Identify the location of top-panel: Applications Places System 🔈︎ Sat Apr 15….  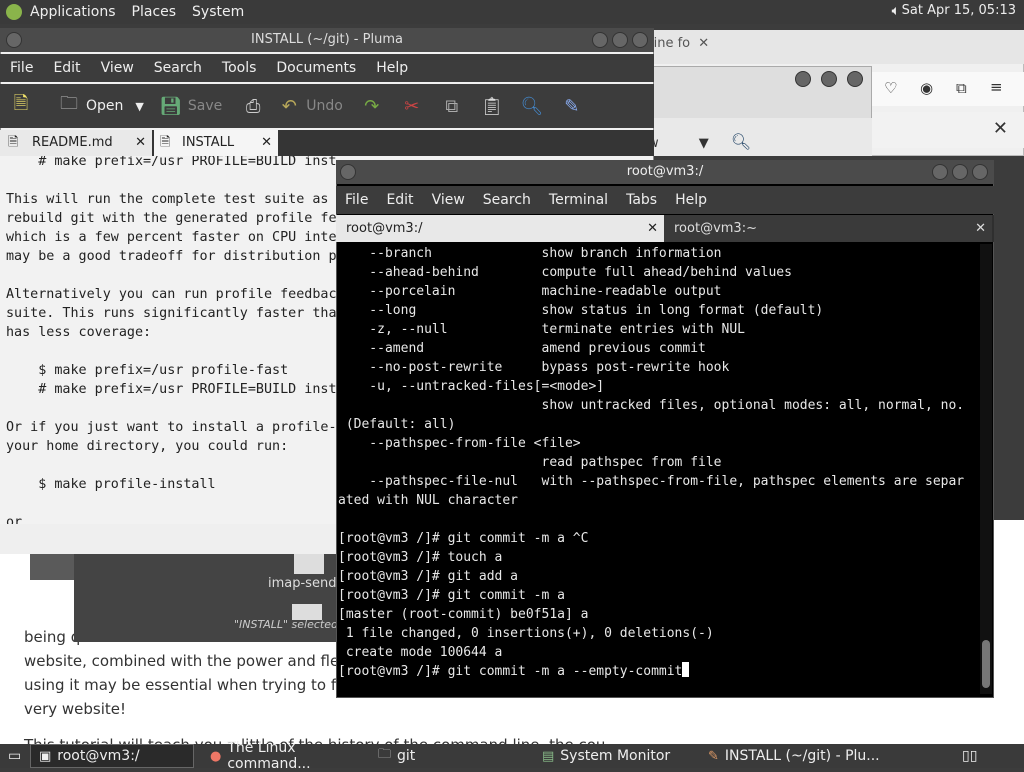
(512, 12).